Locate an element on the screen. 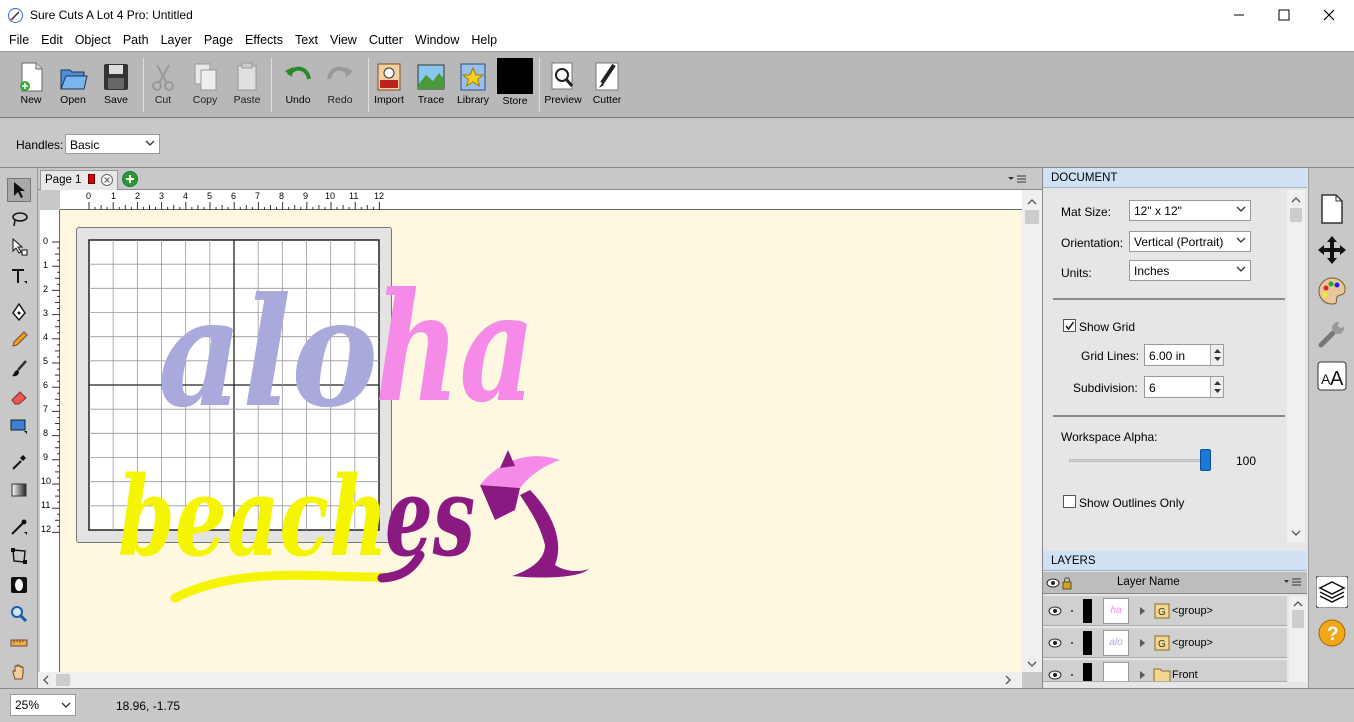 Image resolution: width=1354 pixels, height=722 pixels. subdivision-stepper is located at coordinates (1216, 387).